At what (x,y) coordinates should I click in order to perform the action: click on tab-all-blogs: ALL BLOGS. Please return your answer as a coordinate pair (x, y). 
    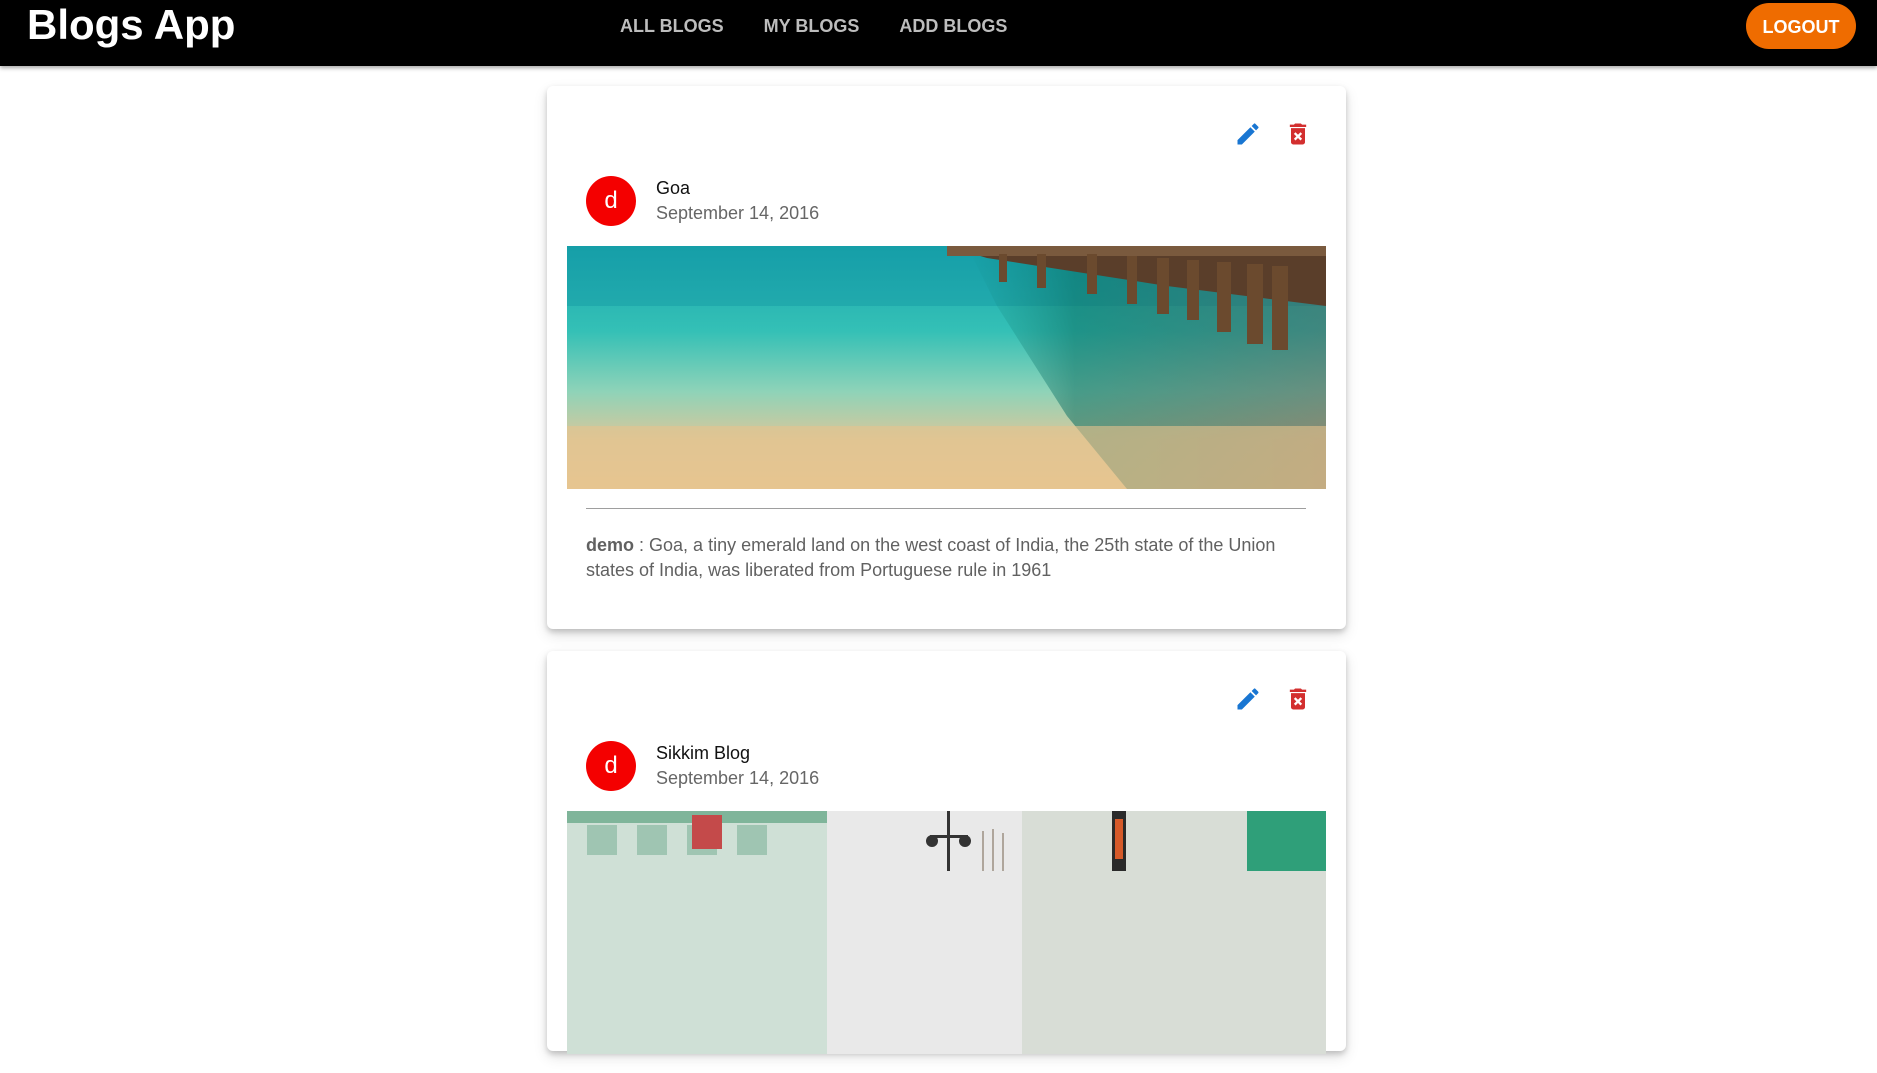
    Looking at the image, I should click on (672, 26).